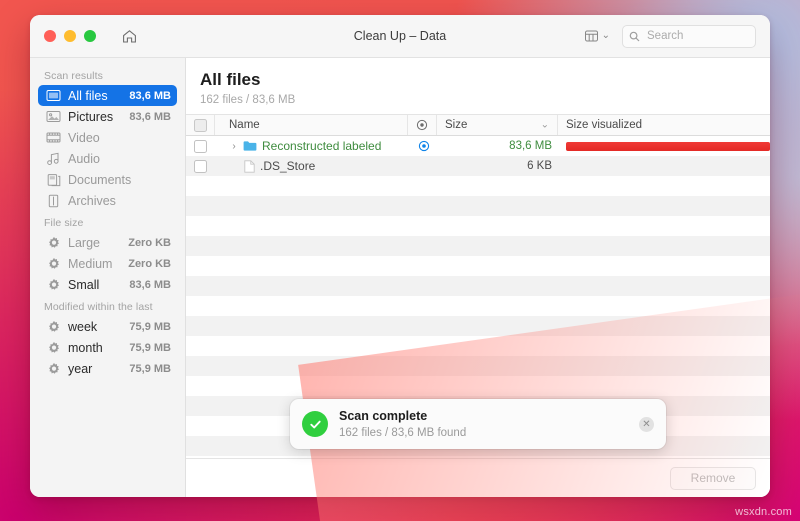 The width and height of the screenshot is (800, 521). What do you see at coordinates (107, 326) in the screenshot?
I see `sidebar-item-week: week 75,9 MB` at bounding box center [107, 326].